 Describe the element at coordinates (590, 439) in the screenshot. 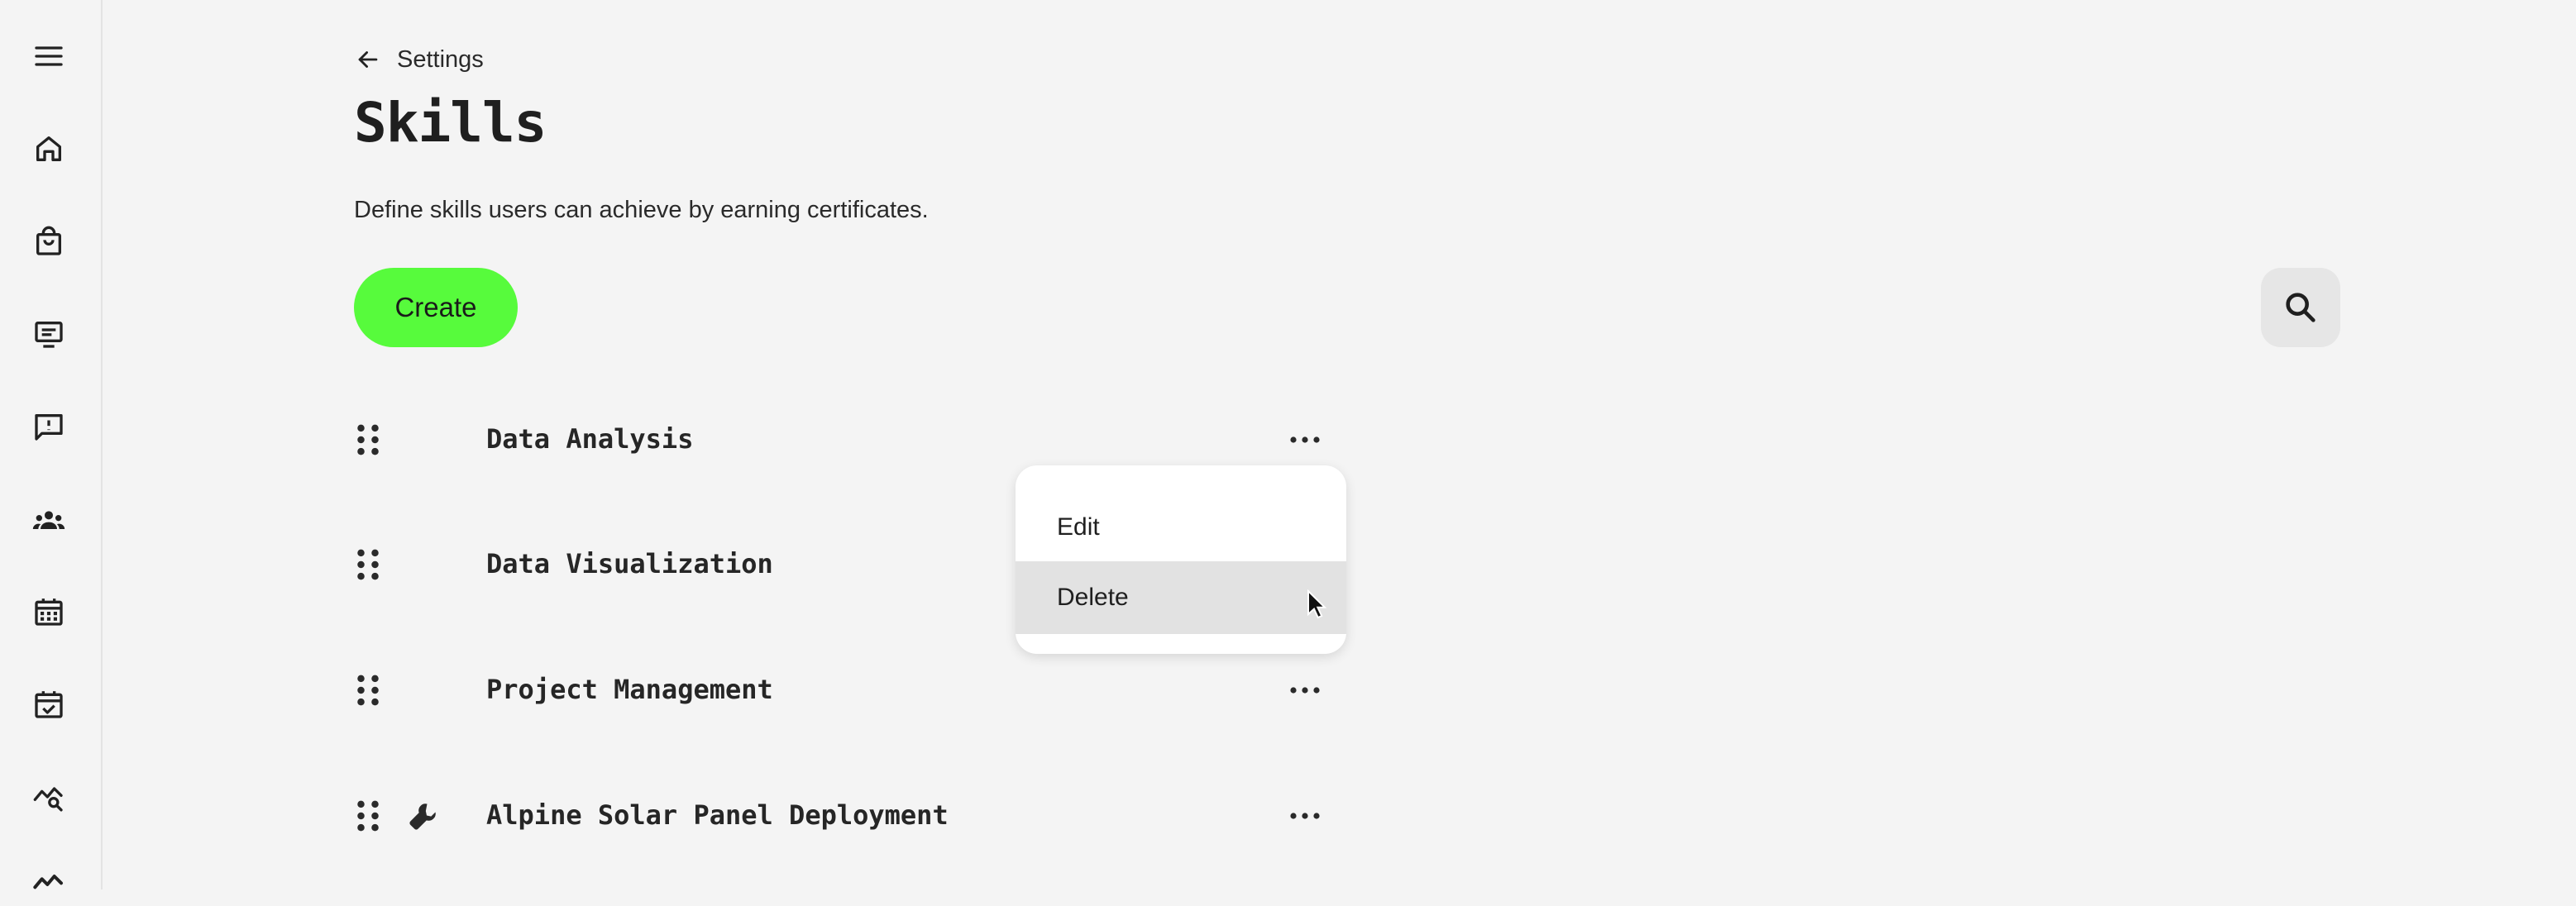

I see `skill-name: Data Analysis` at that location.